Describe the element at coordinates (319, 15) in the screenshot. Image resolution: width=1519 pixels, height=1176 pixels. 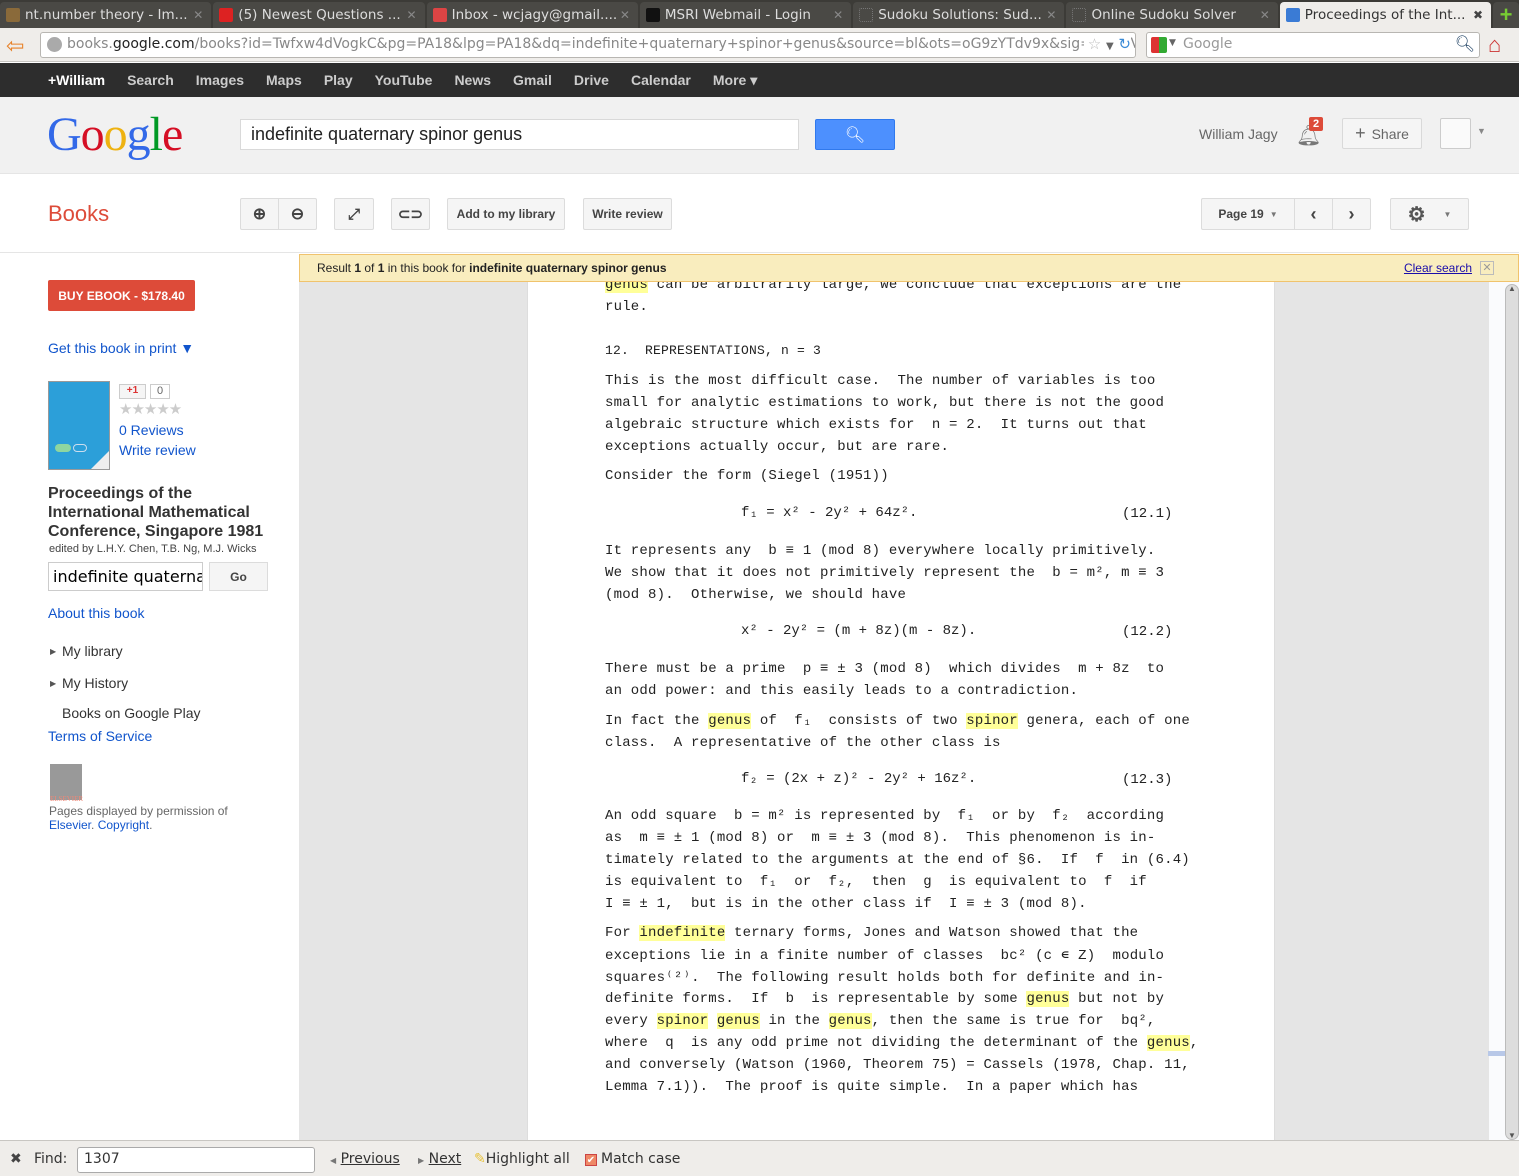
I see `browser-tab: (5) Newest Questions ... ✕` at that location.